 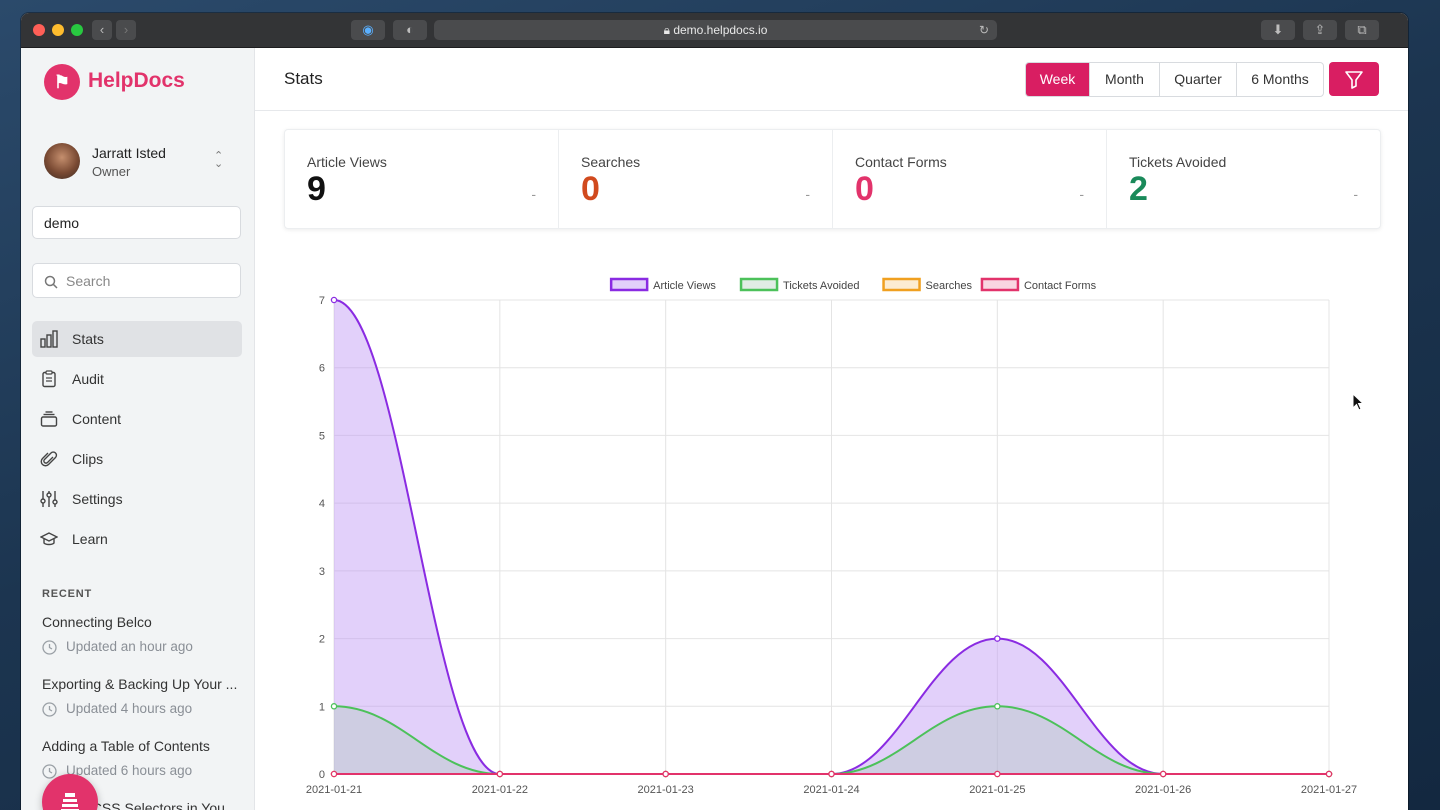 I want to click on sidebar-item-settings: Settings, so click(x=137, y=499).